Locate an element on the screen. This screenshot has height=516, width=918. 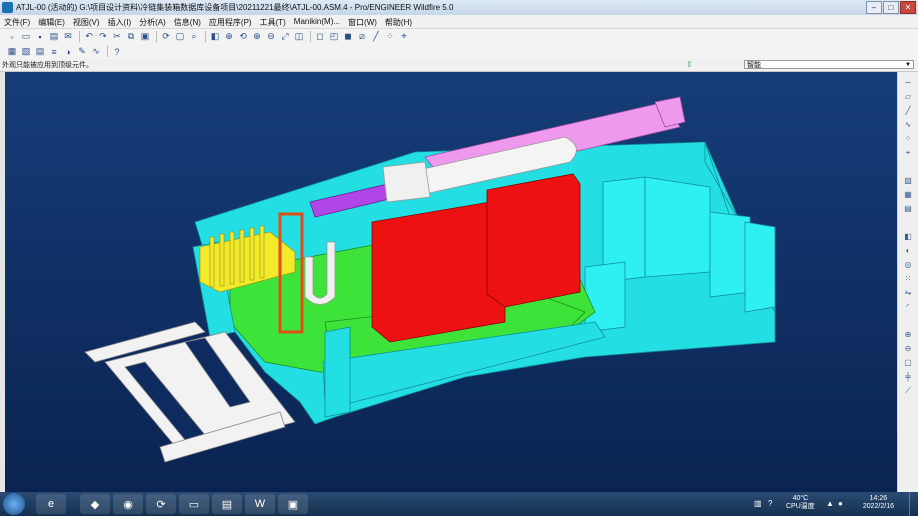
menu-edit: 编辑(E) is located at coordinates (51, 21).